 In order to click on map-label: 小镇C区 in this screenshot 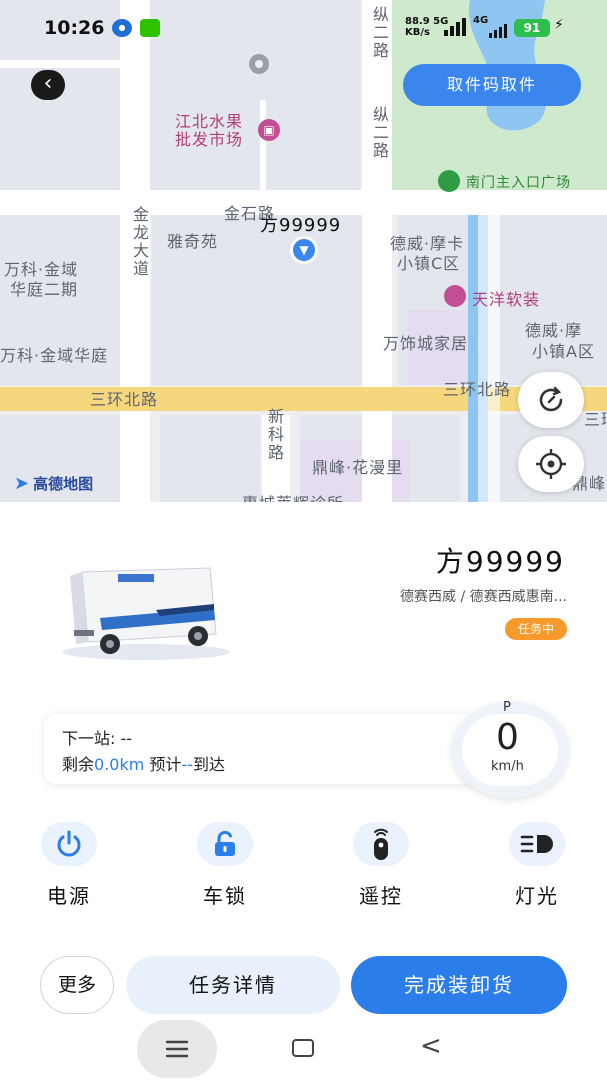, I will do `click(429, 263)`.